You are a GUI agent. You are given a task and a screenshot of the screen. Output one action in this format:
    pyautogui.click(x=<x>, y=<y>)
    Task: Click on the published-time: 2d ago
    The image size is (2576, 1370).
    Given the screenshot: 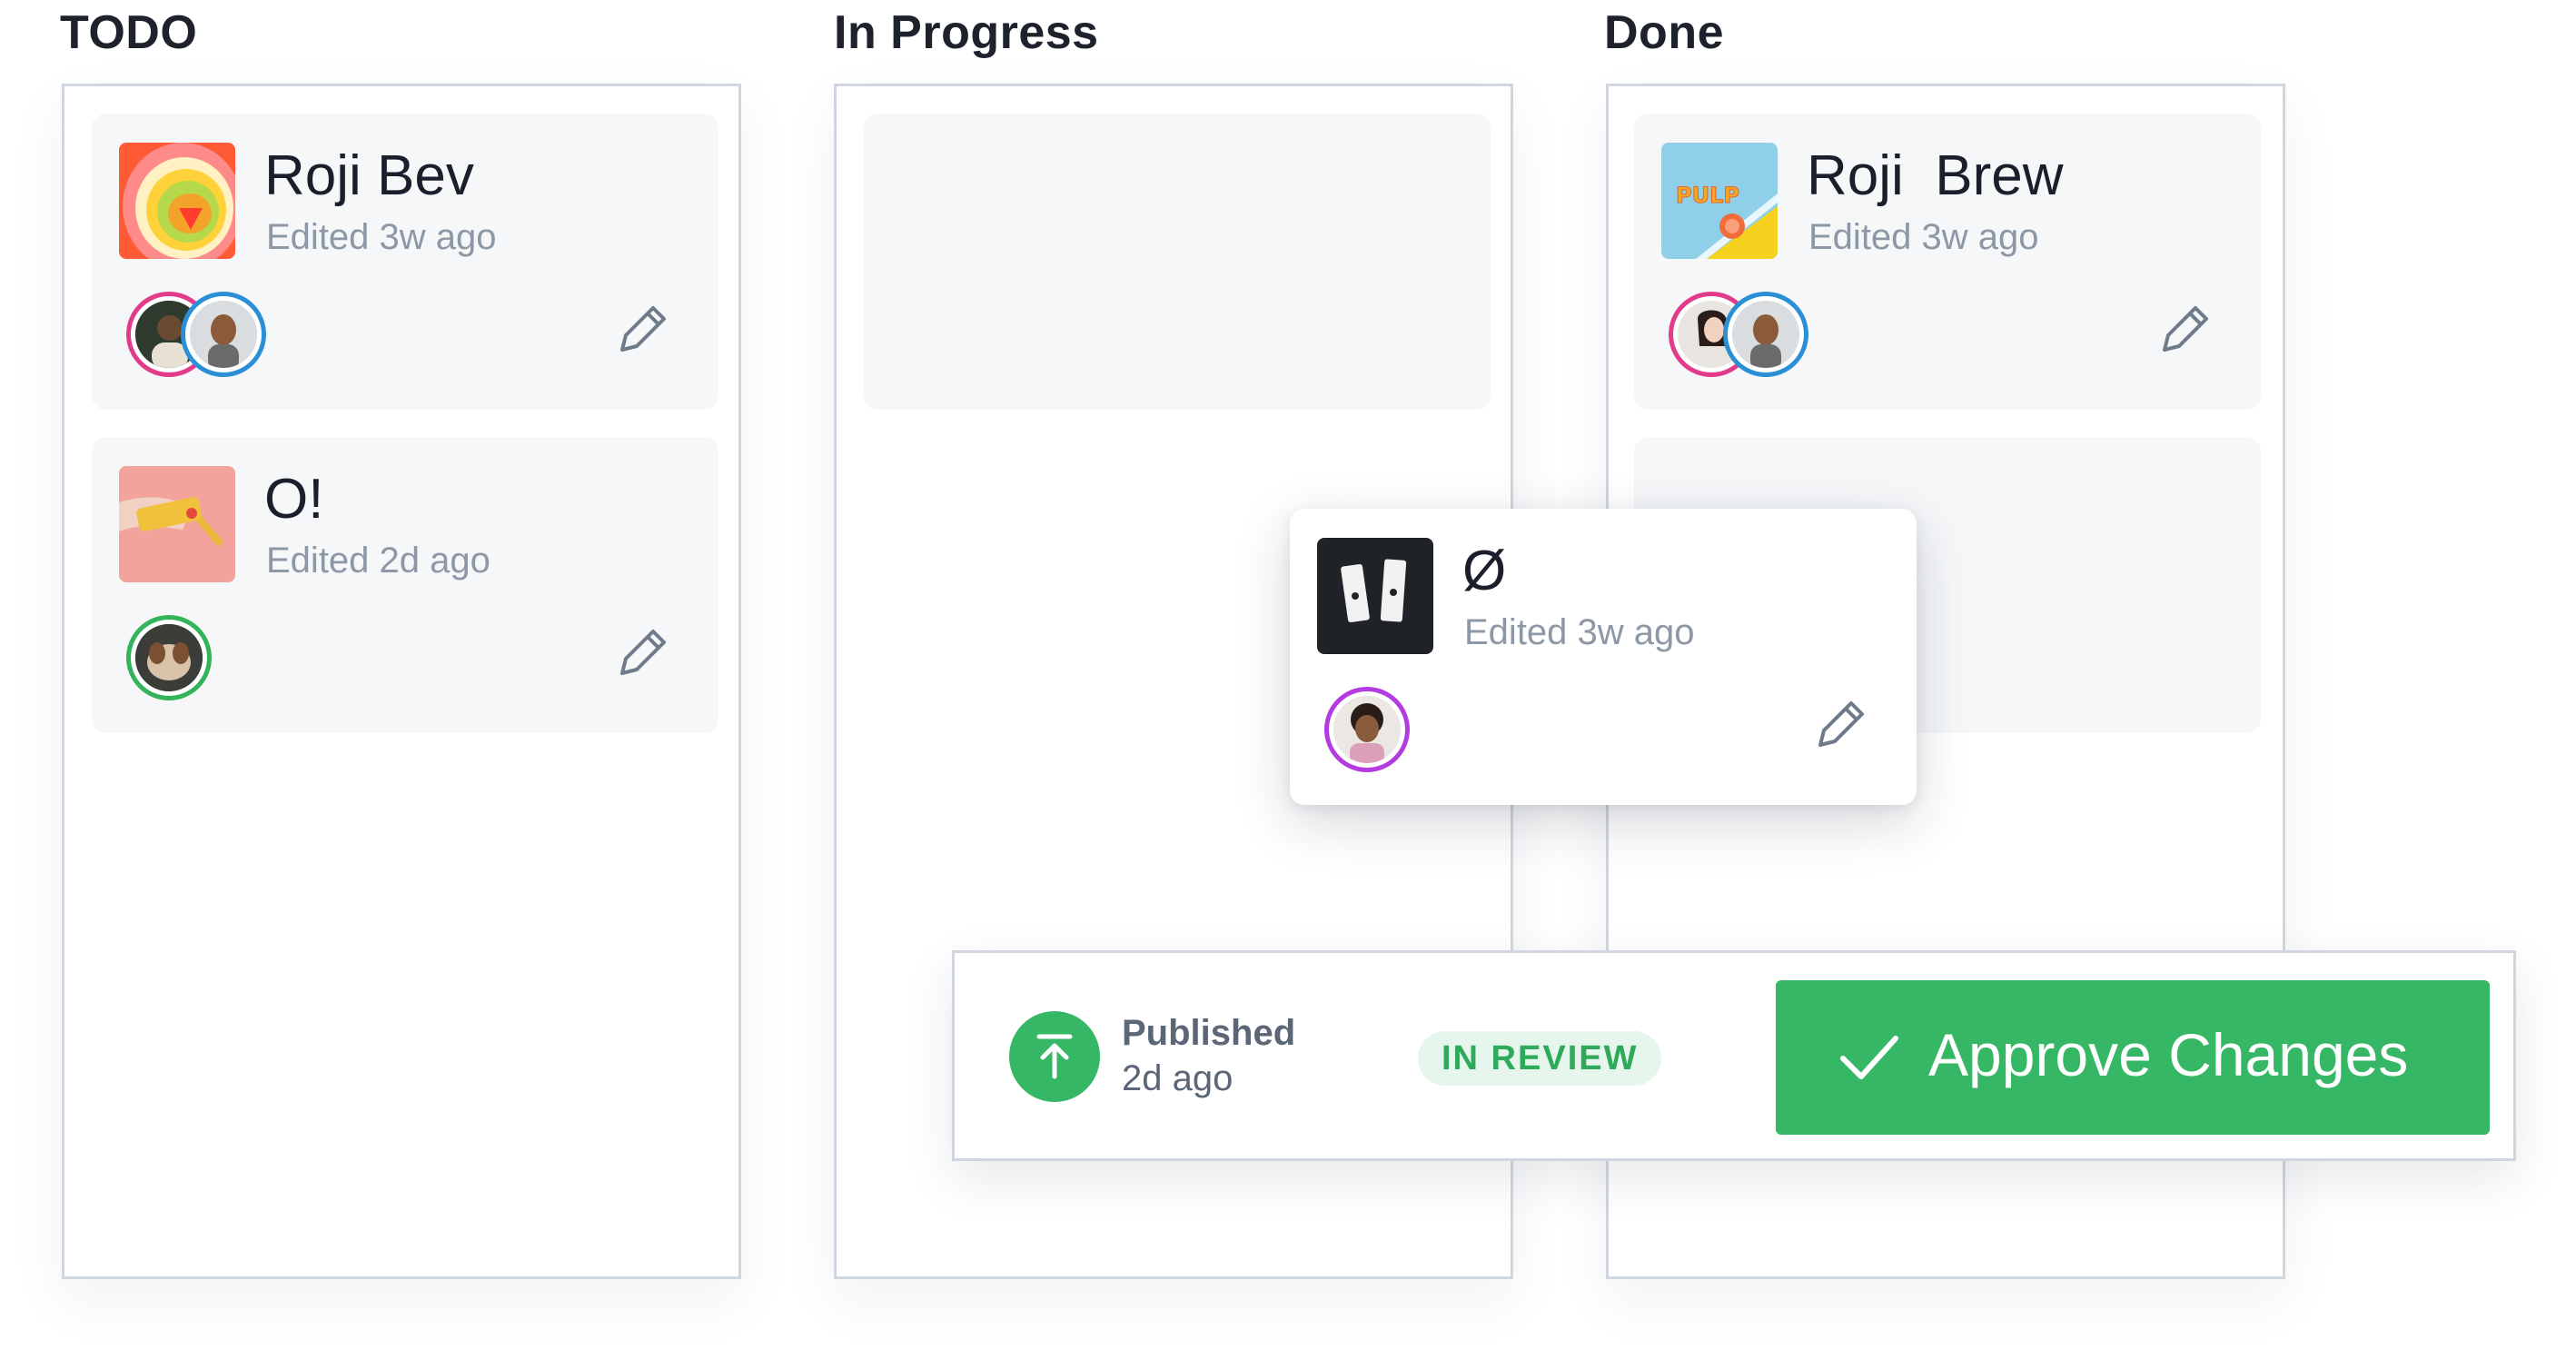 What is the action you would take?
    pyautogui.click(x=1178, y=1078)
    